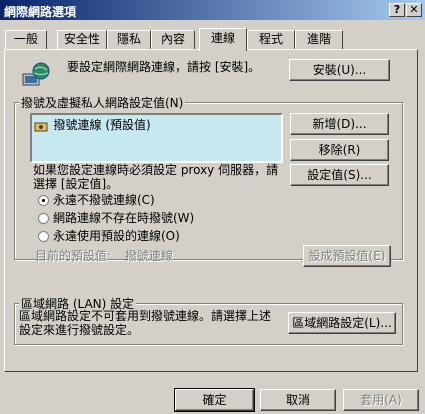 The height and width of the screenshot is (414, 425). What do you see at coordinates (123, 218) in the screenshot?
I see `radio-dial-when-no-network-label: 網路連線不存在時撥號(W)` at bounding box center [123, 218].